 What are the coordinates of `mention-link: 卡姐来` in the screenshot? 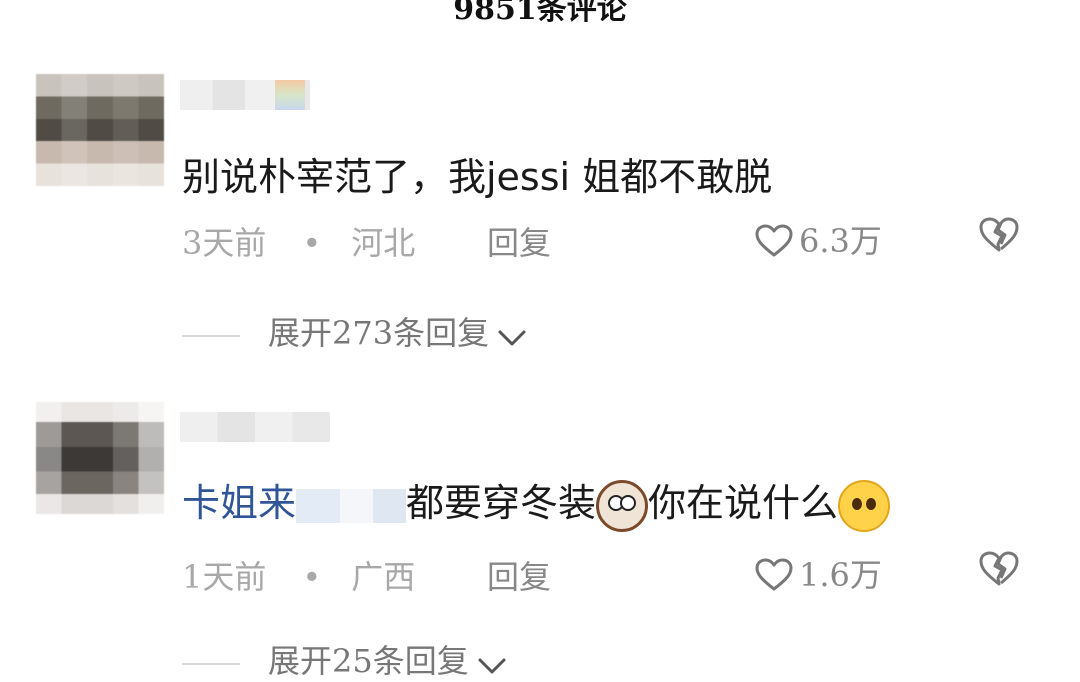 It's located at (239, 503).